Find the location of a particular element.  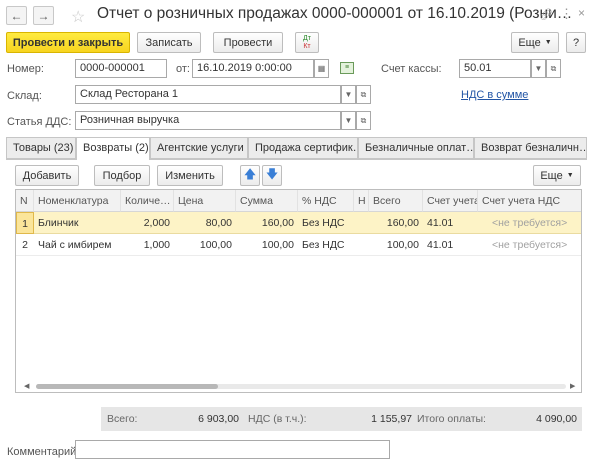

cell-sum: 100,00 is located at coordinates (267, 245).